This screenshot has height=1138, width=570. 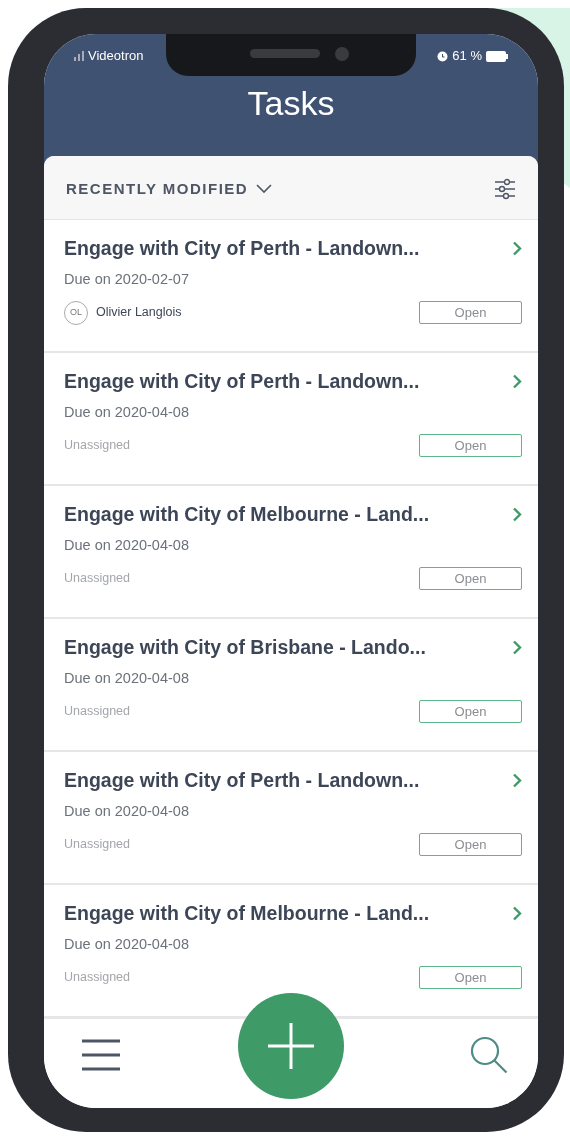 What do you see at coordinates (291, 286) in the screenshot?
I see `task-row: Engage with City of Perth - Landown... Due on 2020-02-07 OL Olivier Langlois Open` at bounding box center [291, 286].